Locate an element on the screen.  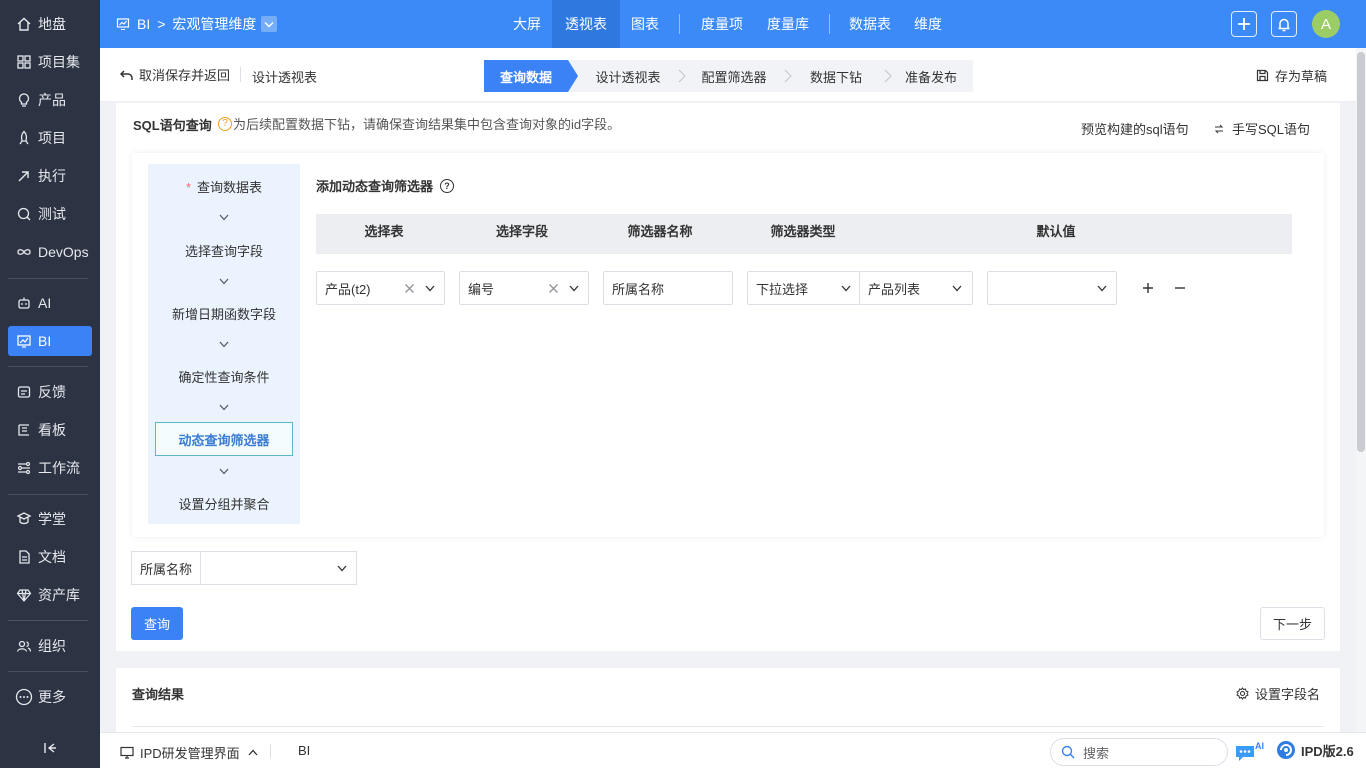
select-table: 产品(t2) is located at coordinates (380, 288).